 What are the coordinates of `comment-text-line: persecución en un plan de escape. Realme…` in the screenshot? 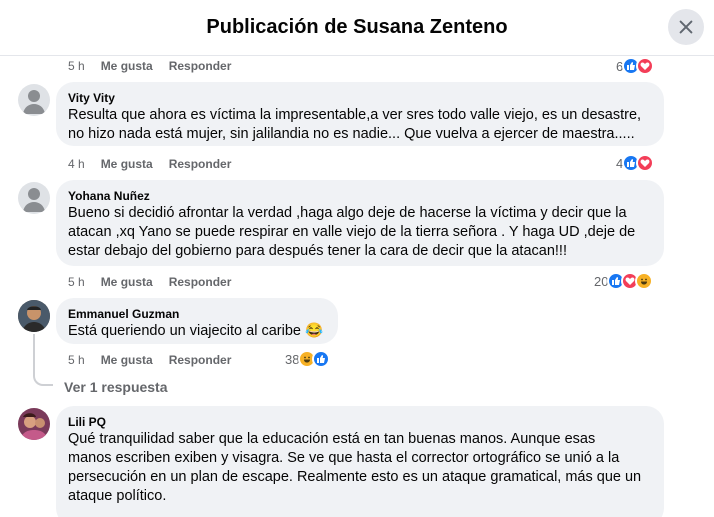 It's located at (355, 477).